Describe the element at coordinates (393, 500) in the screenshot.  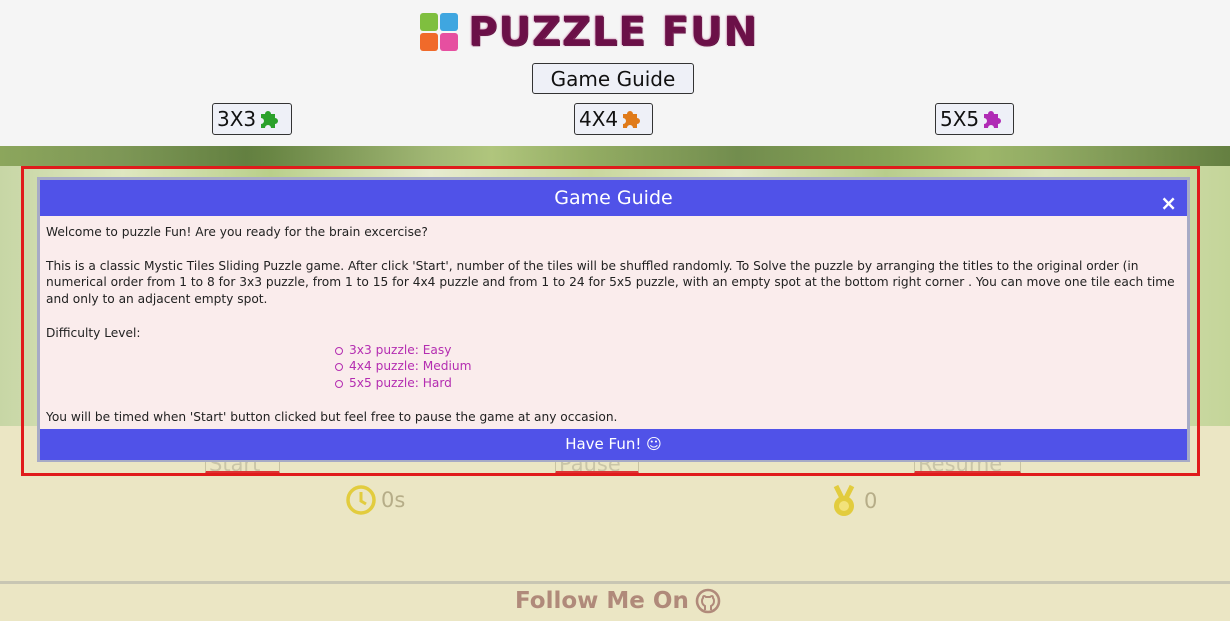
I see `timer-value: 0s` at that location.